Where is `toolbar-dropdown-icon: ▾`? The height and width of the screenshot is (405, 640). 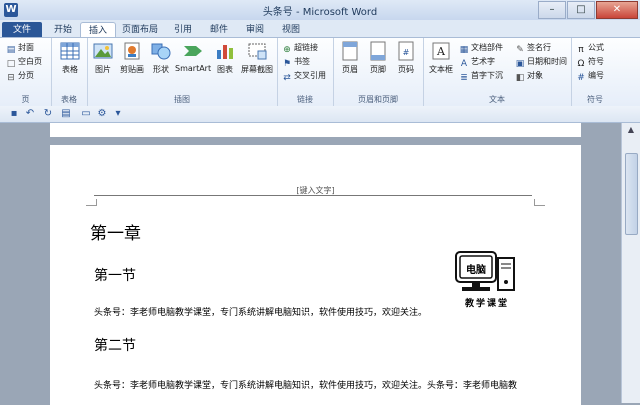
toolbar-dropdown-icon: ▾ is located at coordinates (118, 114).